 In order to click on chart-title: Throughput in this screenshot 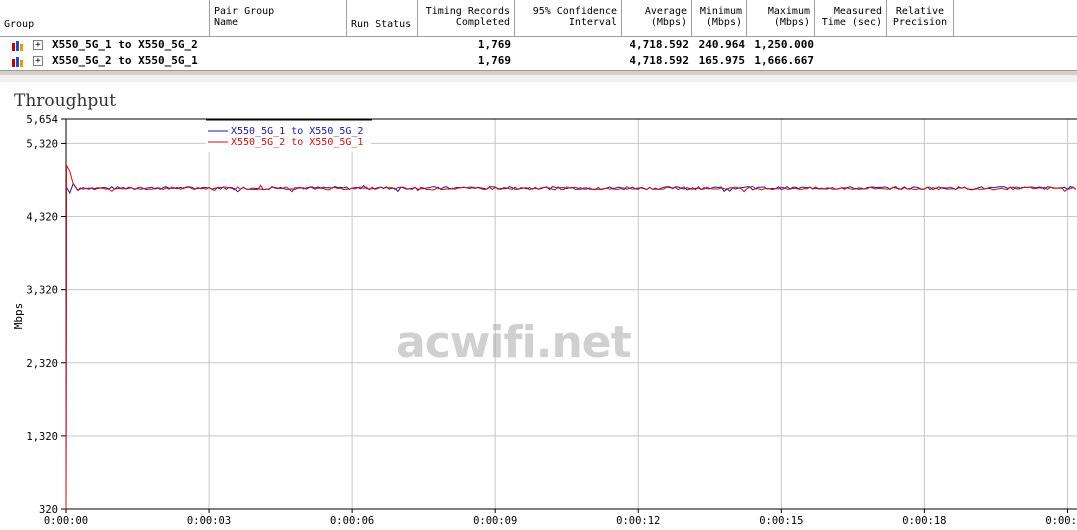, I will do `click(65, 101)`.